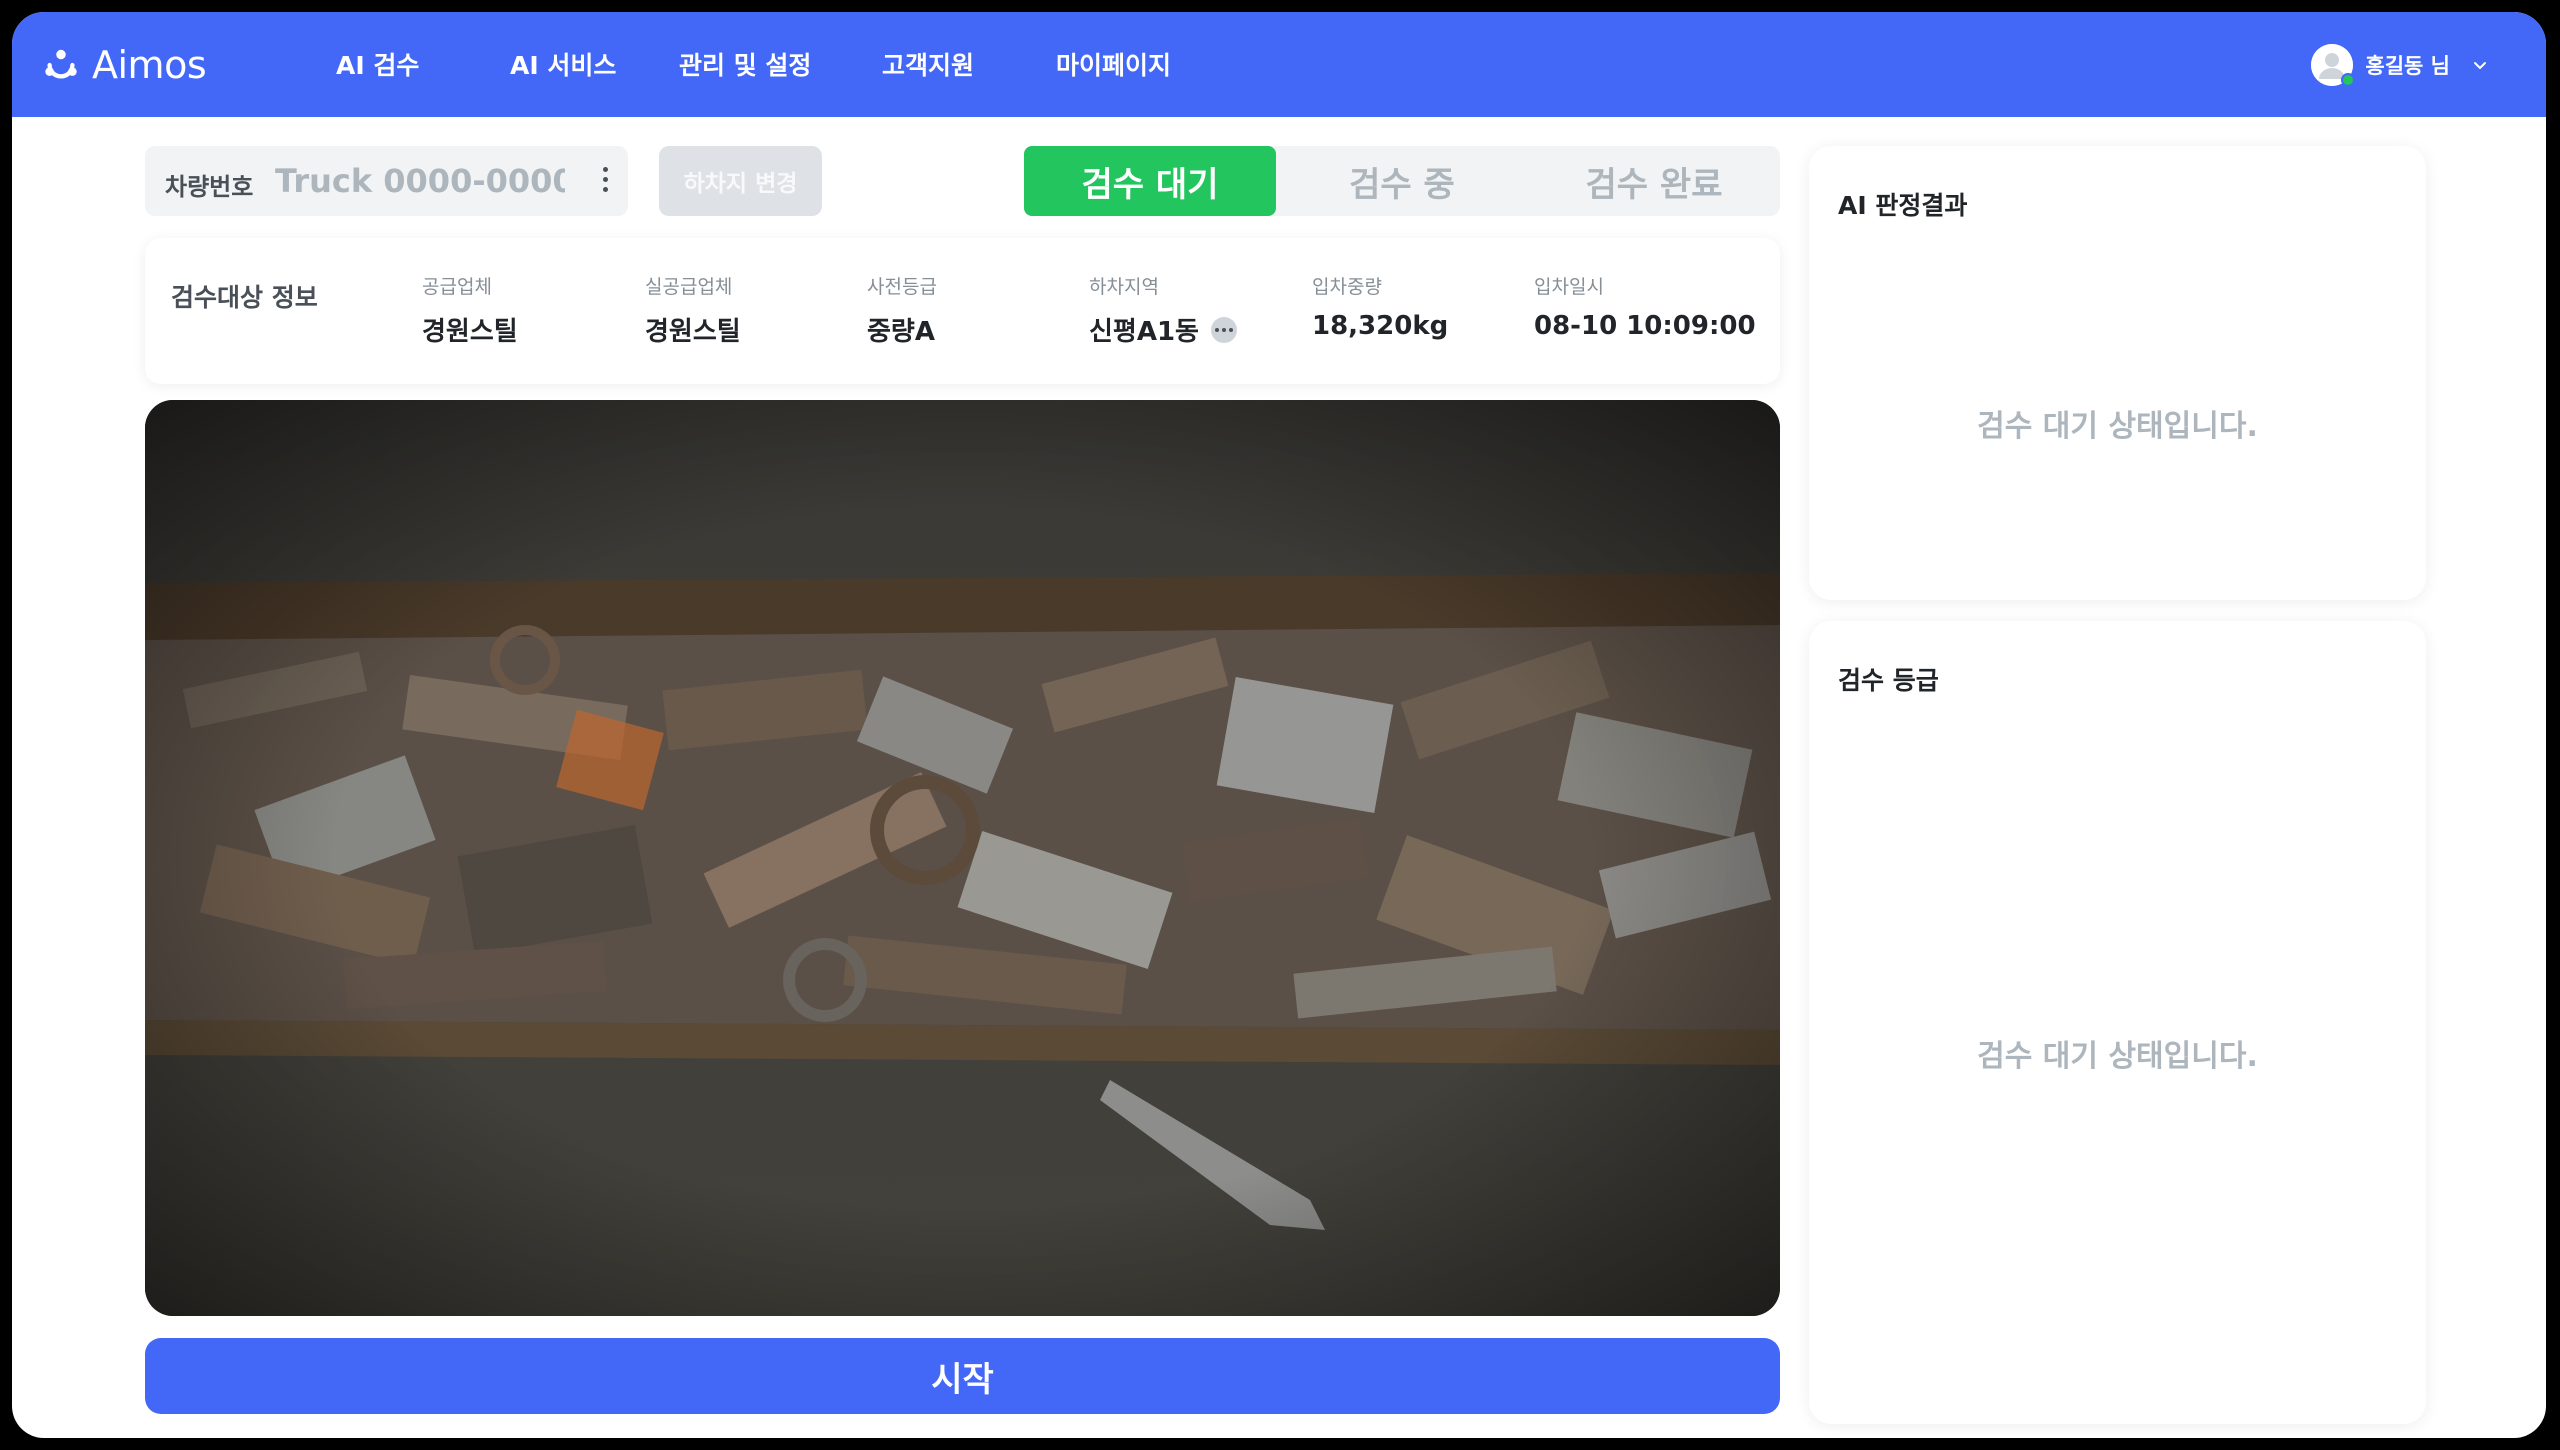 The width and height of the screenshot is (2560, 1450). I want to click on truck-number-input, so click(420, 181).